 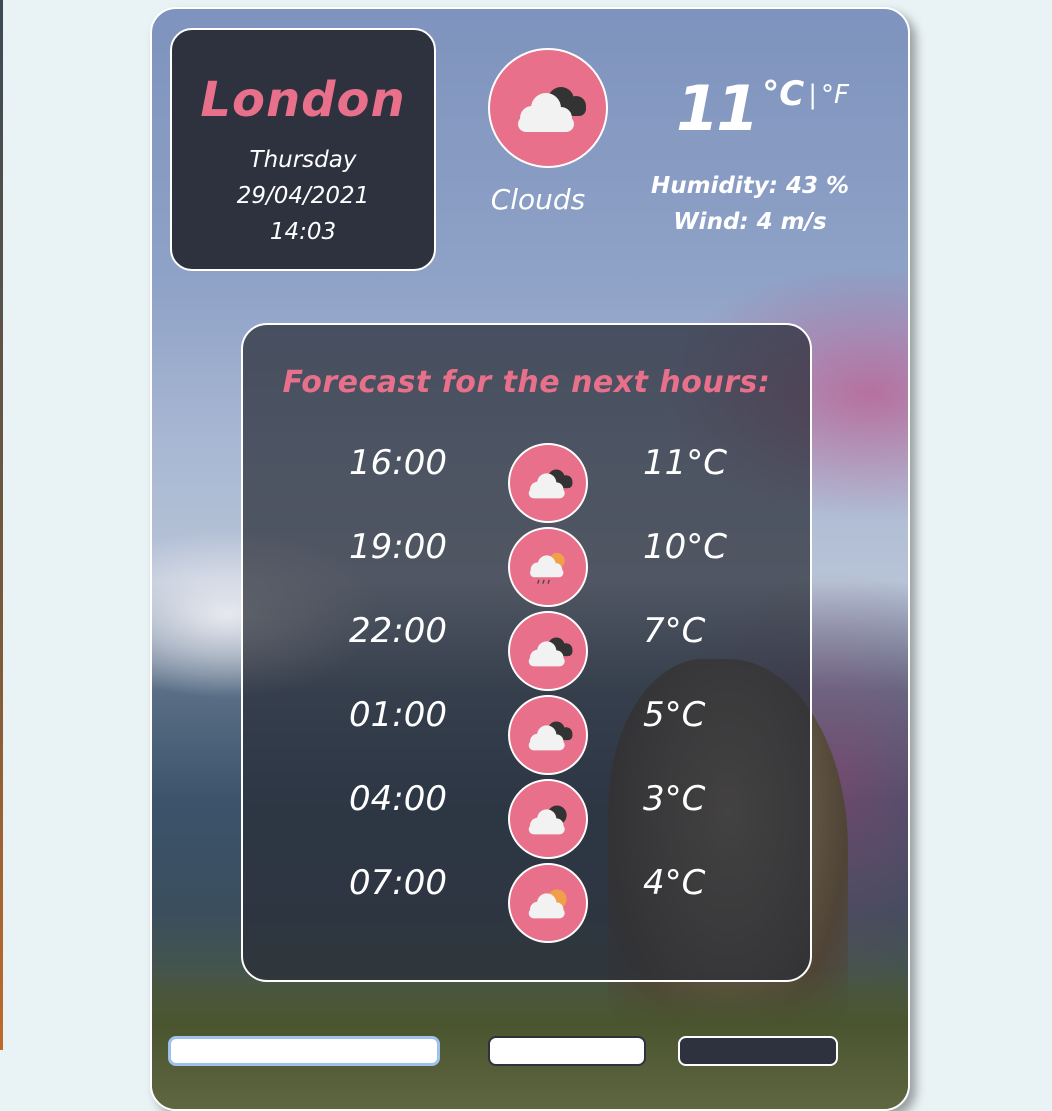 What do you see at coordinates (685, 547) in the screenshot?
I see `forecast-temp: 10°C` at bounding box center [685, 547].